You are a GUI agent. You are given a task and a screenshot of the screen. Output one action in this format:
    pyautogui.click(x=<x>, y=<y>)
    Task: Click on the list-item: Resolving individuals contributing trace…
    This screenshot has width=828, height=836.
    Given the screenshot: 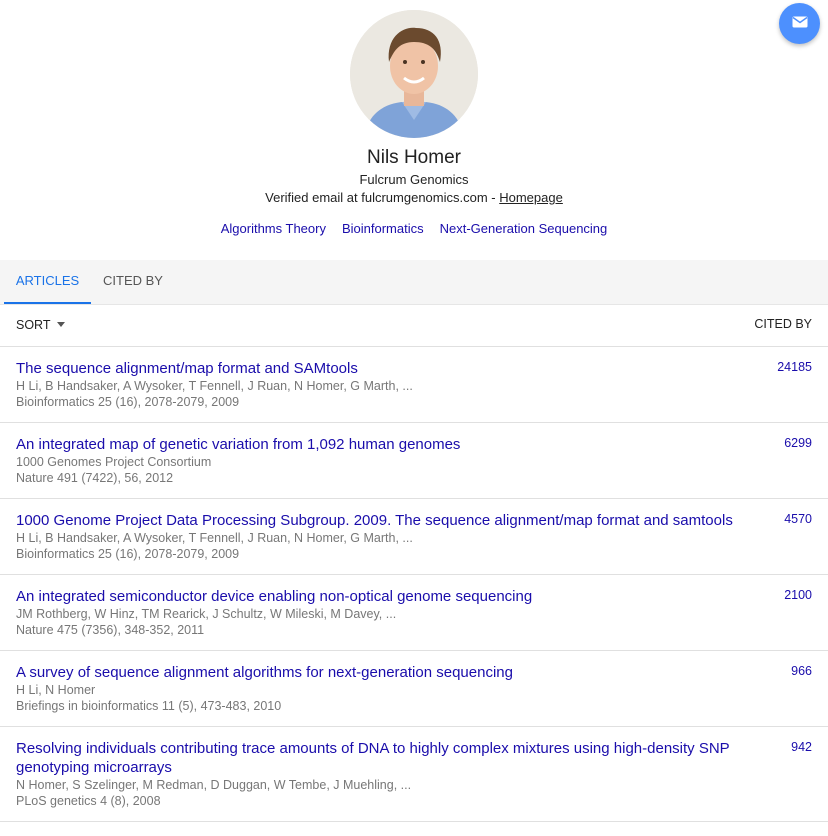 What is the action you would take?
    pyautogui.click(x=414, y=774)
    